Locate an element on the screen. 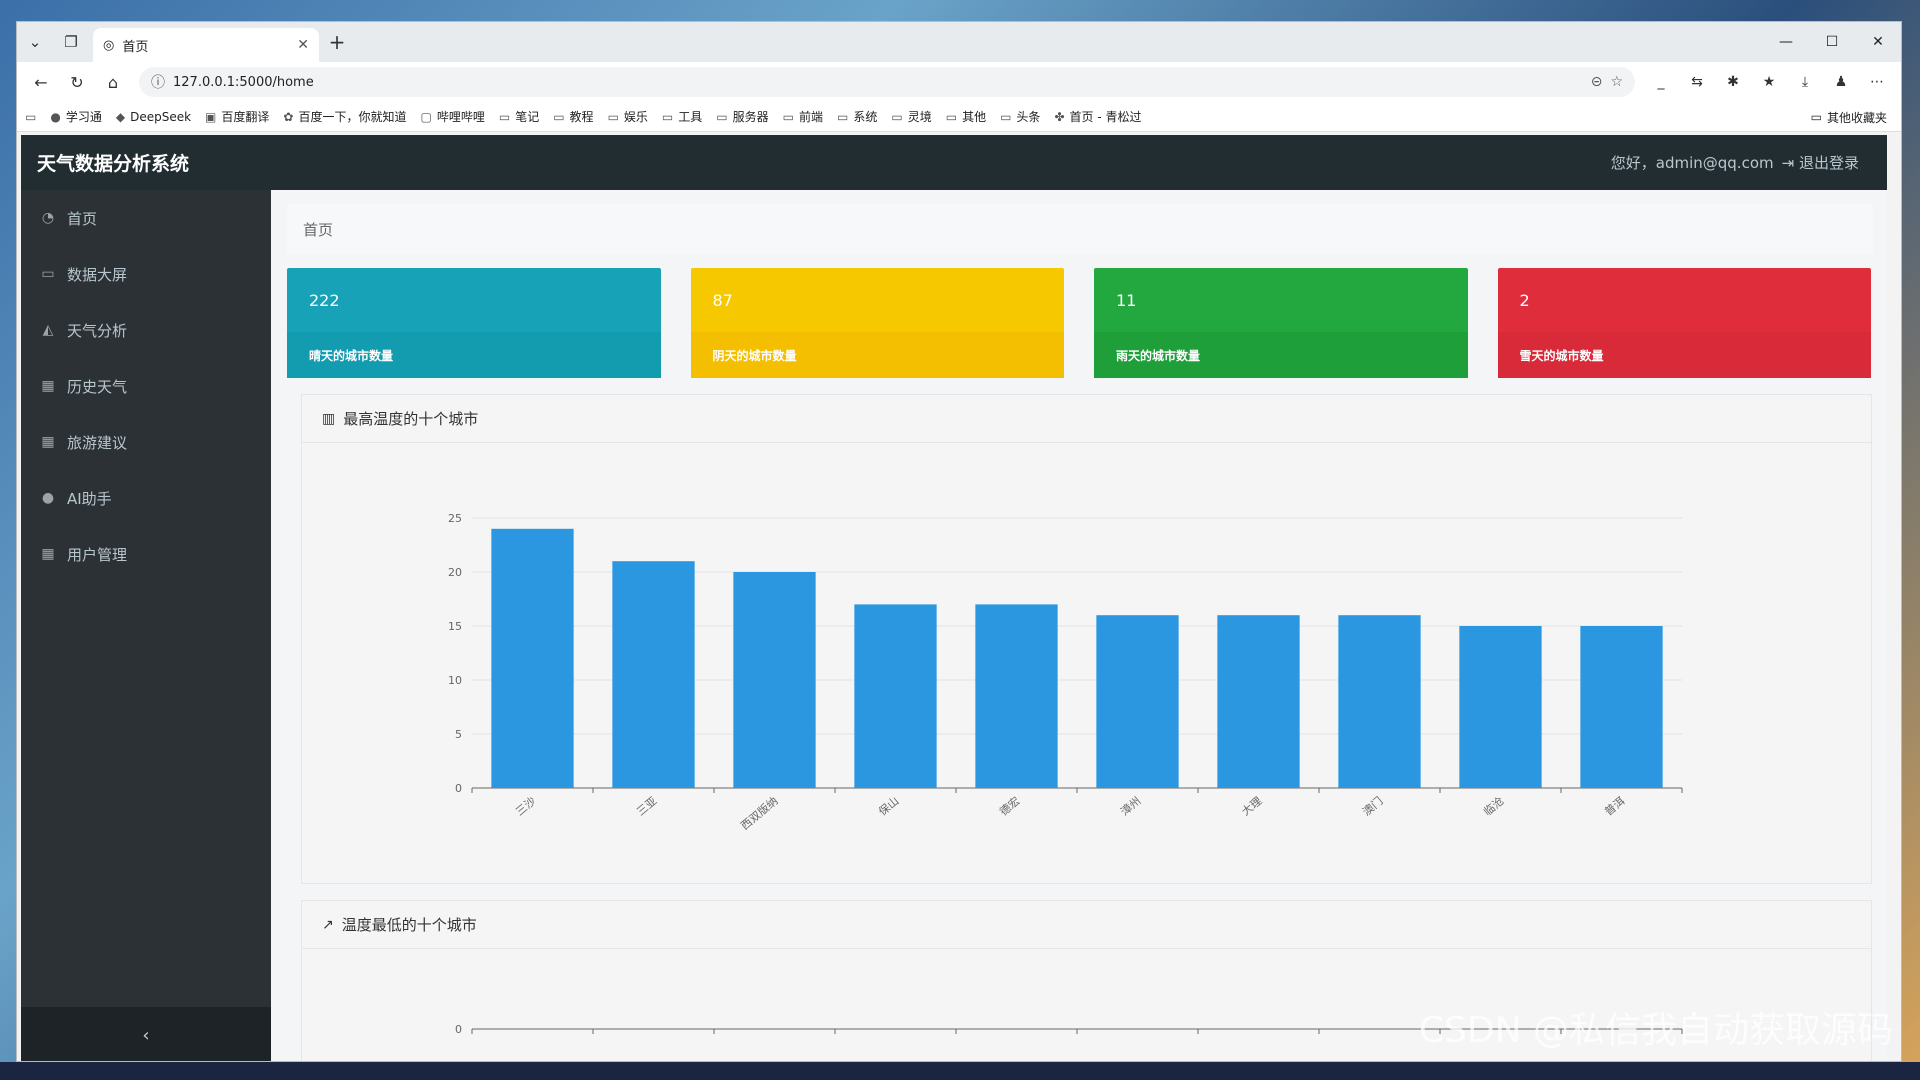  download-progress-icon: _ is located at coordinates (1661, 82).